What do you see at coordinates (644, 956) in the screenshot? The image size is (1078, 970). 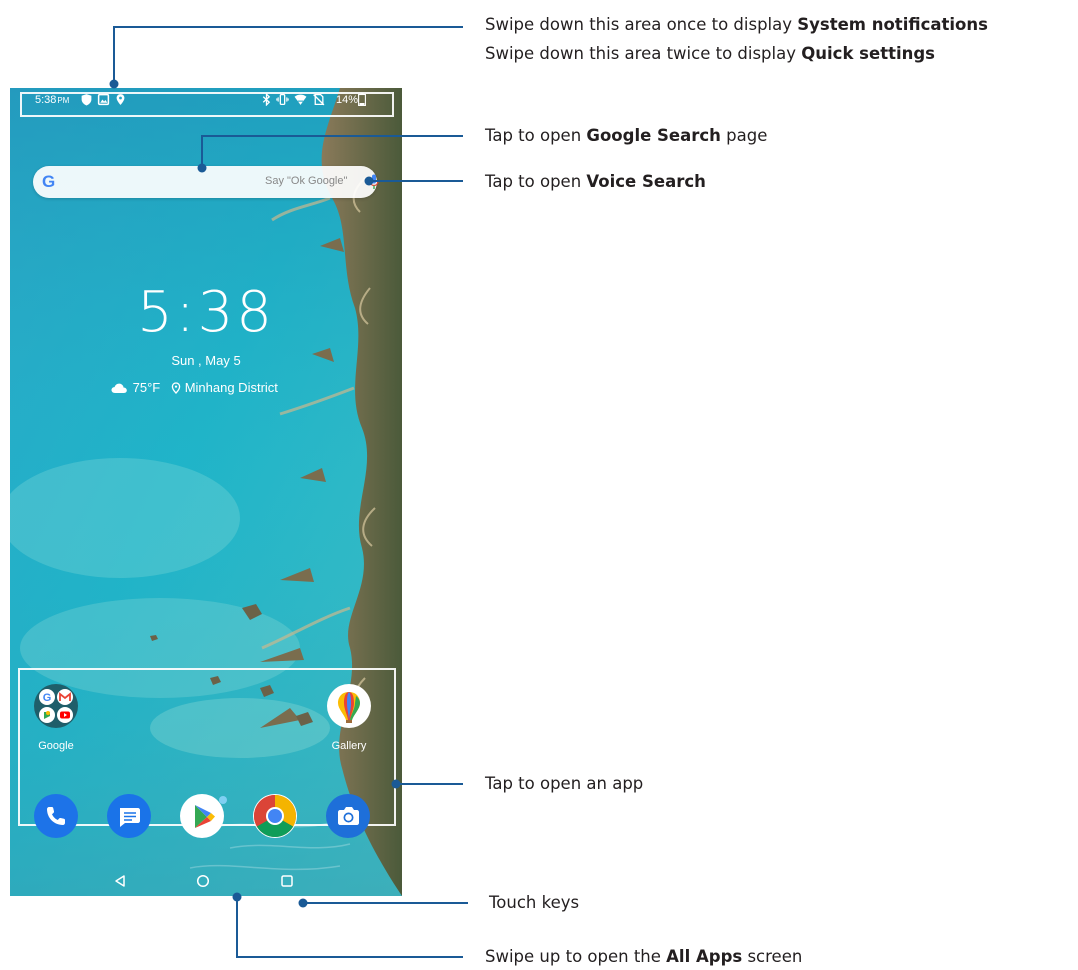 I see `callout-all-apps: Swipe up to open the All Apps screen` at bounding box center [644, 956].